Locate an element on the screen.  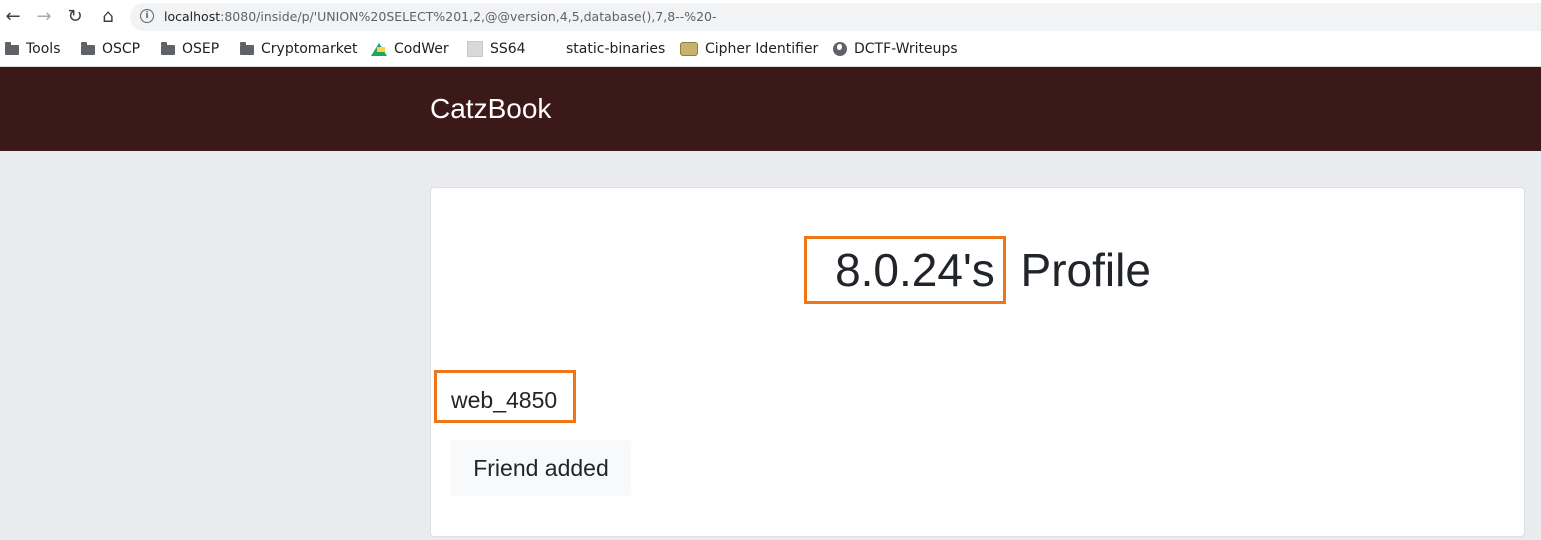
home-icon: ⌂ is located at coordinates (108, 17).